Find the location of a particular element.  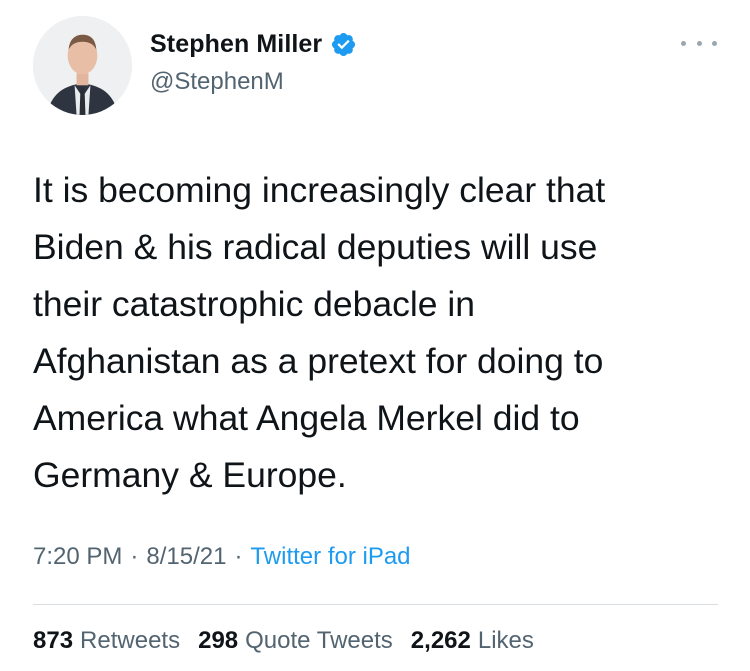

avatar is located at coordinates (82, 65).